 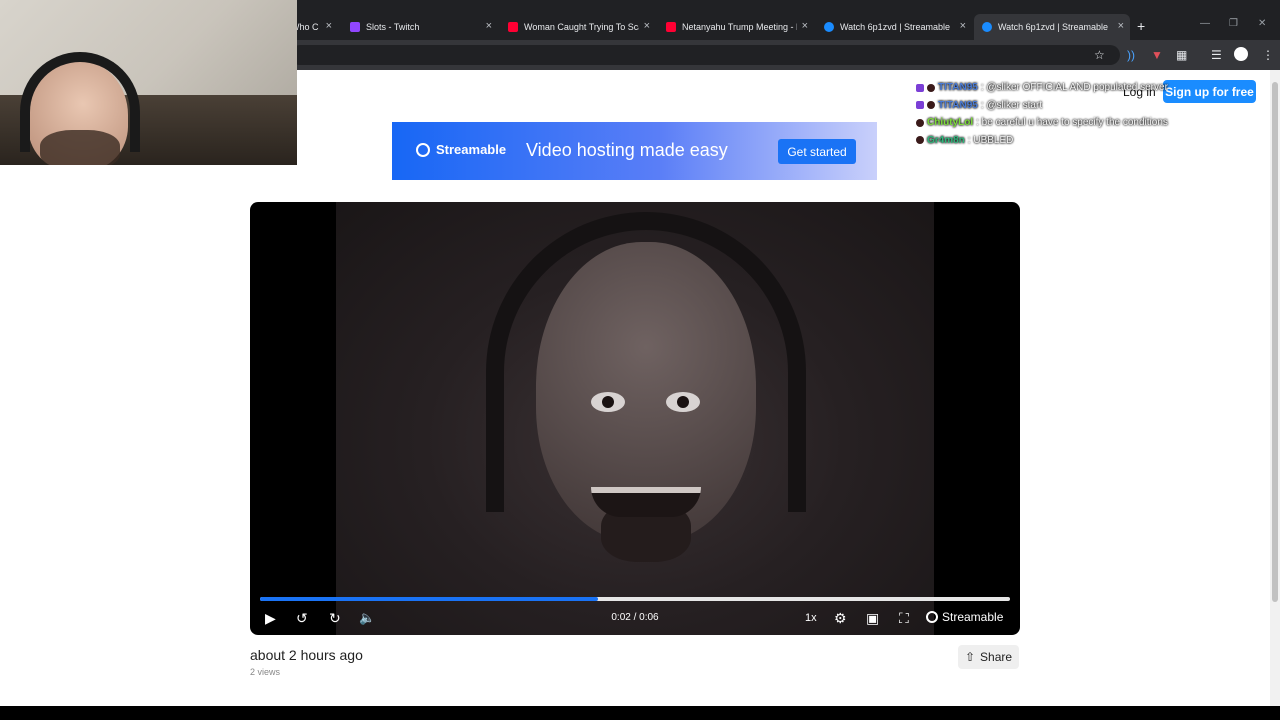 I want to click on browser-tab-active: Watch 6p1zvd | Streamable ×, so click(x=1052, y=27).